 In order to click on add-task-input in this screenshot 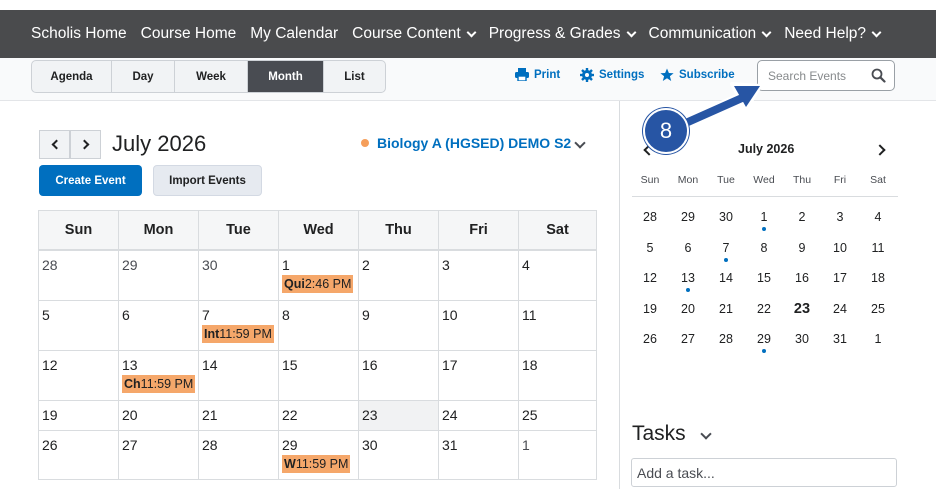, I will do `click(764, 472)`.